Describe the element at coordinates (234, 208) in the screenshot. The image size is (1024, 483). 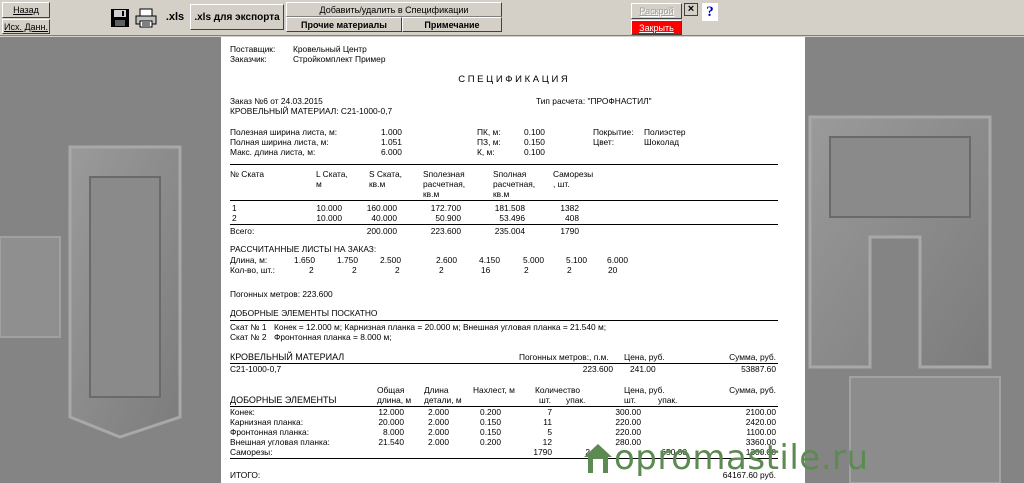
I see `slope-num: 1` at that location.